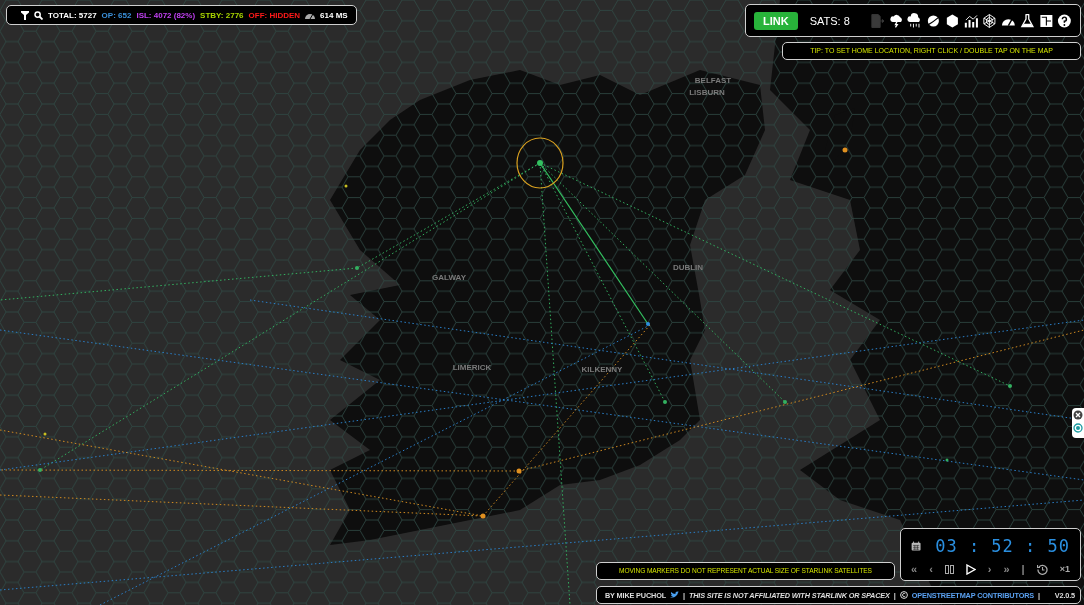 Image resolution: width=1084 pixels, height=605 pixels. I want to click on play-icon, so click(970, 569).